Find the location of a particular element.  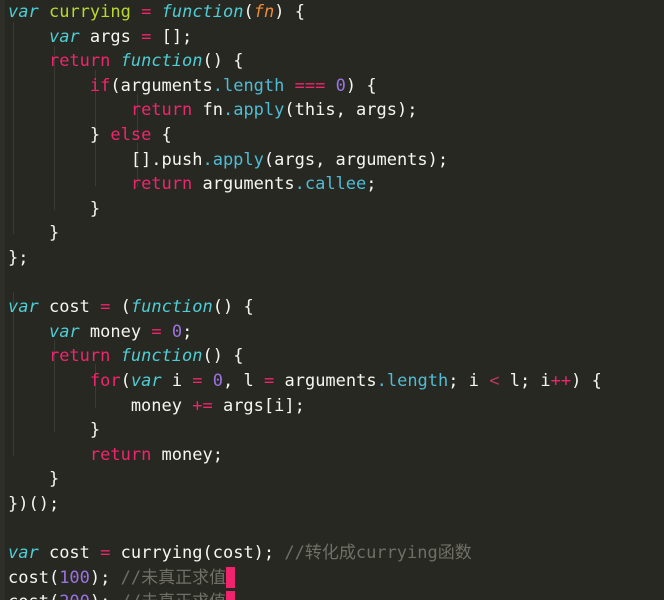

code-line: })(); is located at coordinates (332, 504).